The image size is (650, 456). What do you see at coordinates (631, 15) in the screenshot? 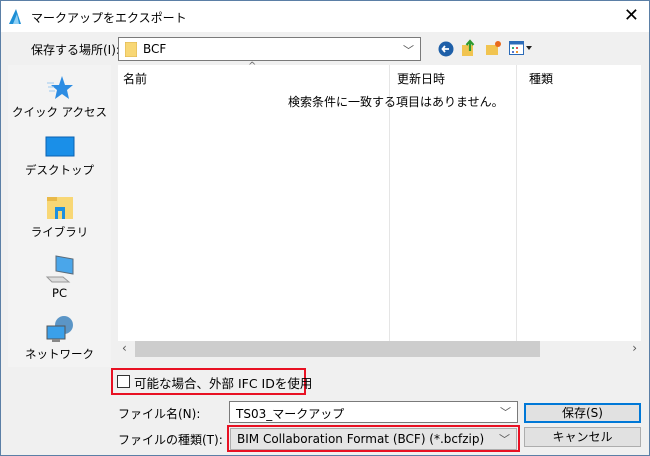
I see `close-icon: ✕` at bounding box center [631, 15].